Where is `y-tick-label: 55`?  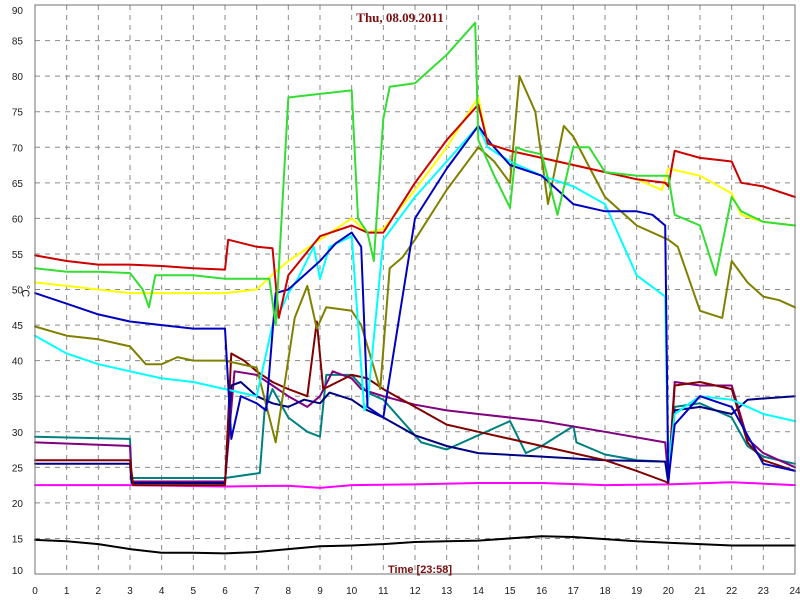
y-tick-label: 55 is located at coordinates (18, 255).